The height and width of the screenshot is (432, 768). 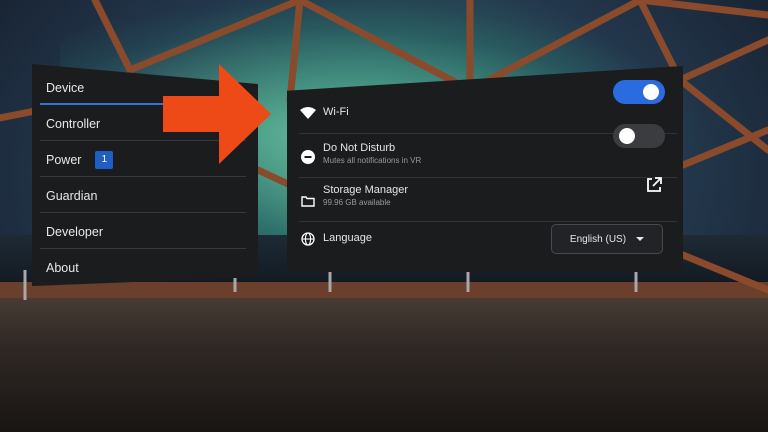 I want to click on storage-available: 99.96 GB available, so click(x=357, y=202).